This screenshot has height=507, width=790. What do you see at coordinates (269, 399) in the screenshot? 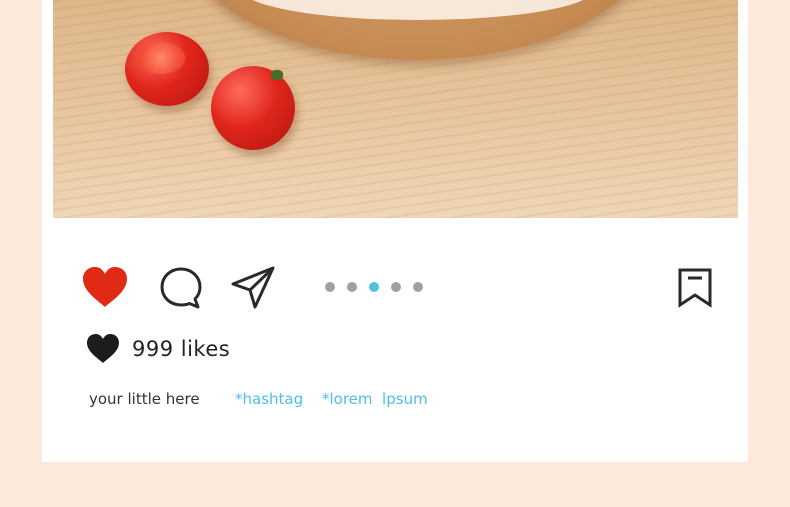
I see `hashtag-link: *hashtag` at bounding box center [269, 399].